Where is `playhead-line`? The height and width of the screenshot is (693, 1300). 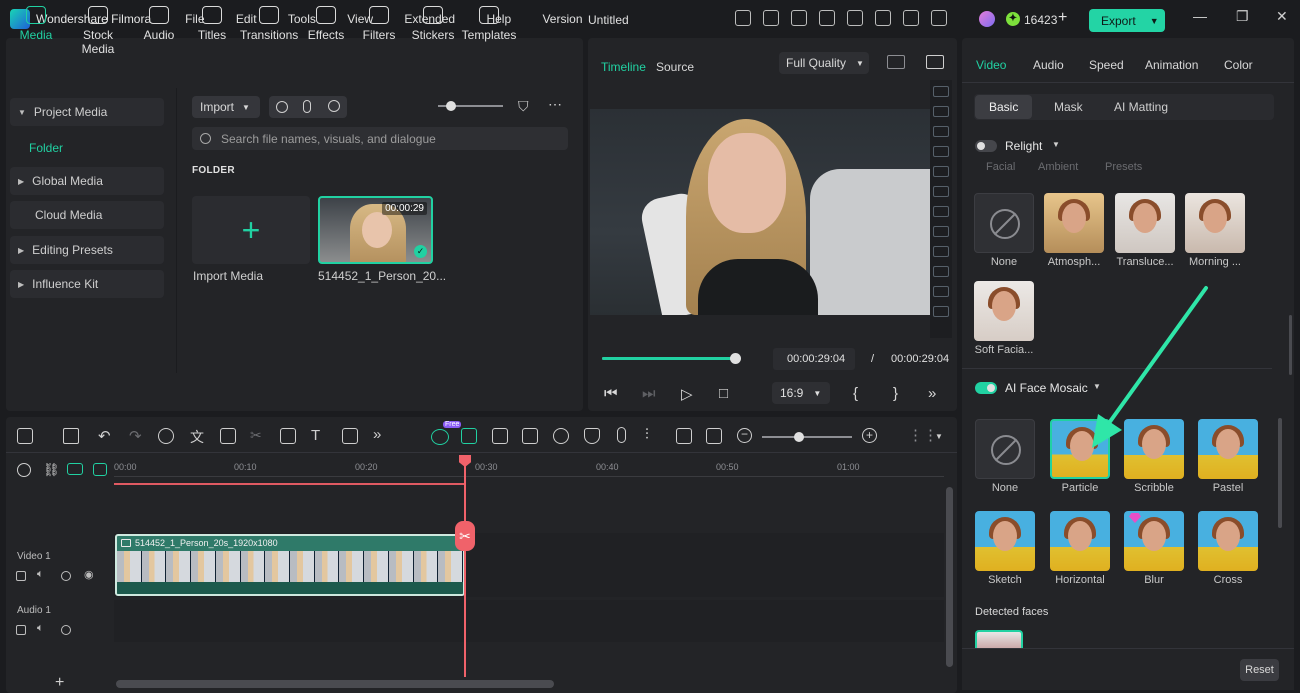 playhead-line is located at coordinates (465, 567).